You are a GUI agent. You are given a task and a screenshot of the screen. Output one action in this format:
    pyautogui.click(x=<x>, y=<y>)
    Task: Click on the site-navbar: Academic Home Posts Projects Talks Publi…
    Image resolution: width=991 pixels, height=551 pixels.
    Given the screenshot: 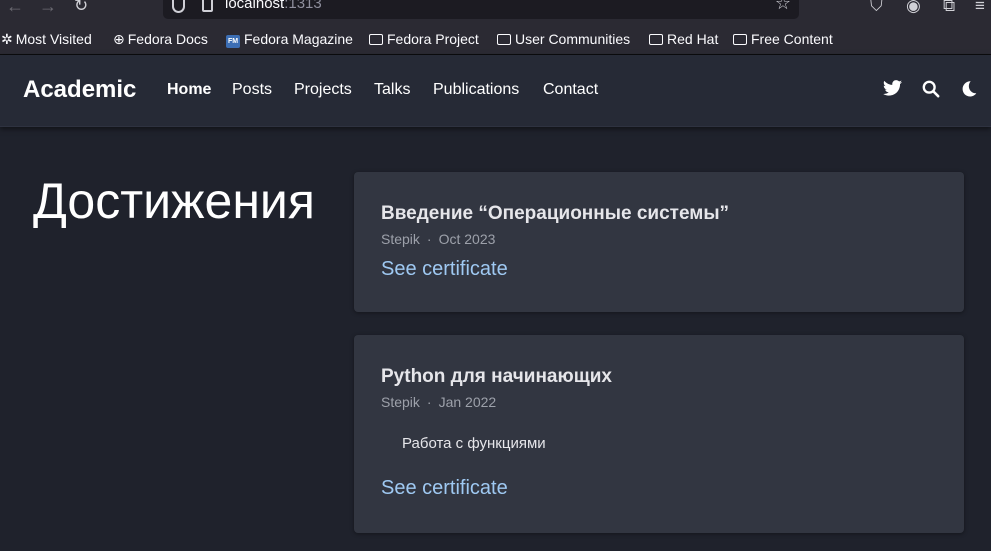 What is the action you would take?
    pyautogui.click(x=495, y=91)
    